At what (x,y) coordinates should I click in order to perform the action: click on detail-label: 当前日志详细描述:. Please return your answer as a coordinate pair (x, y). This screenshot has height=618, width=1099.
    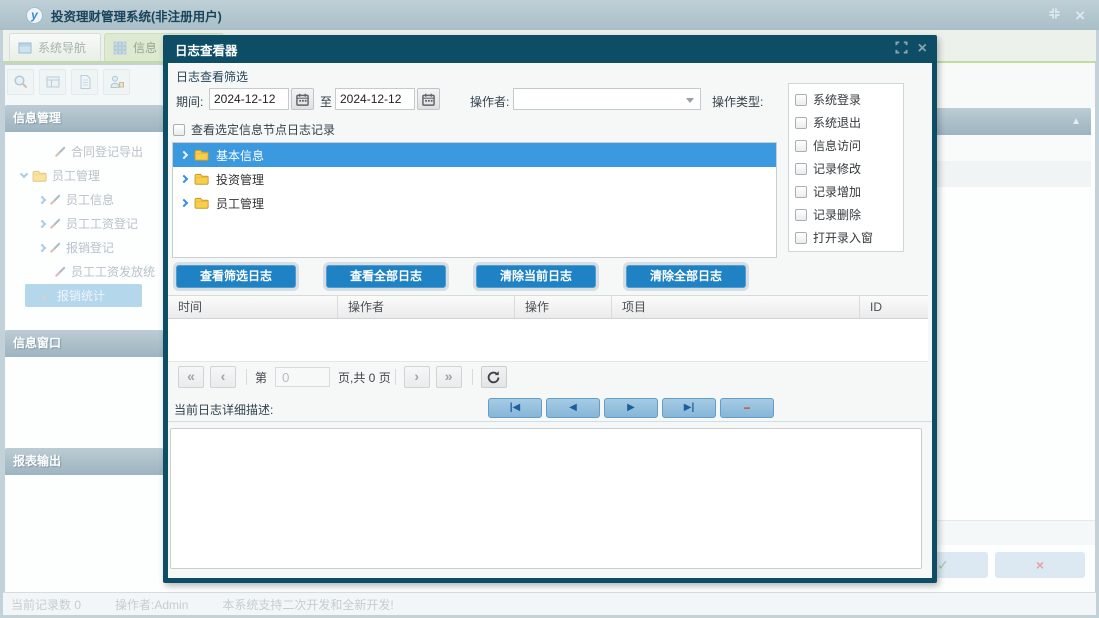
    Looking at the image, I should click on (224, 410).